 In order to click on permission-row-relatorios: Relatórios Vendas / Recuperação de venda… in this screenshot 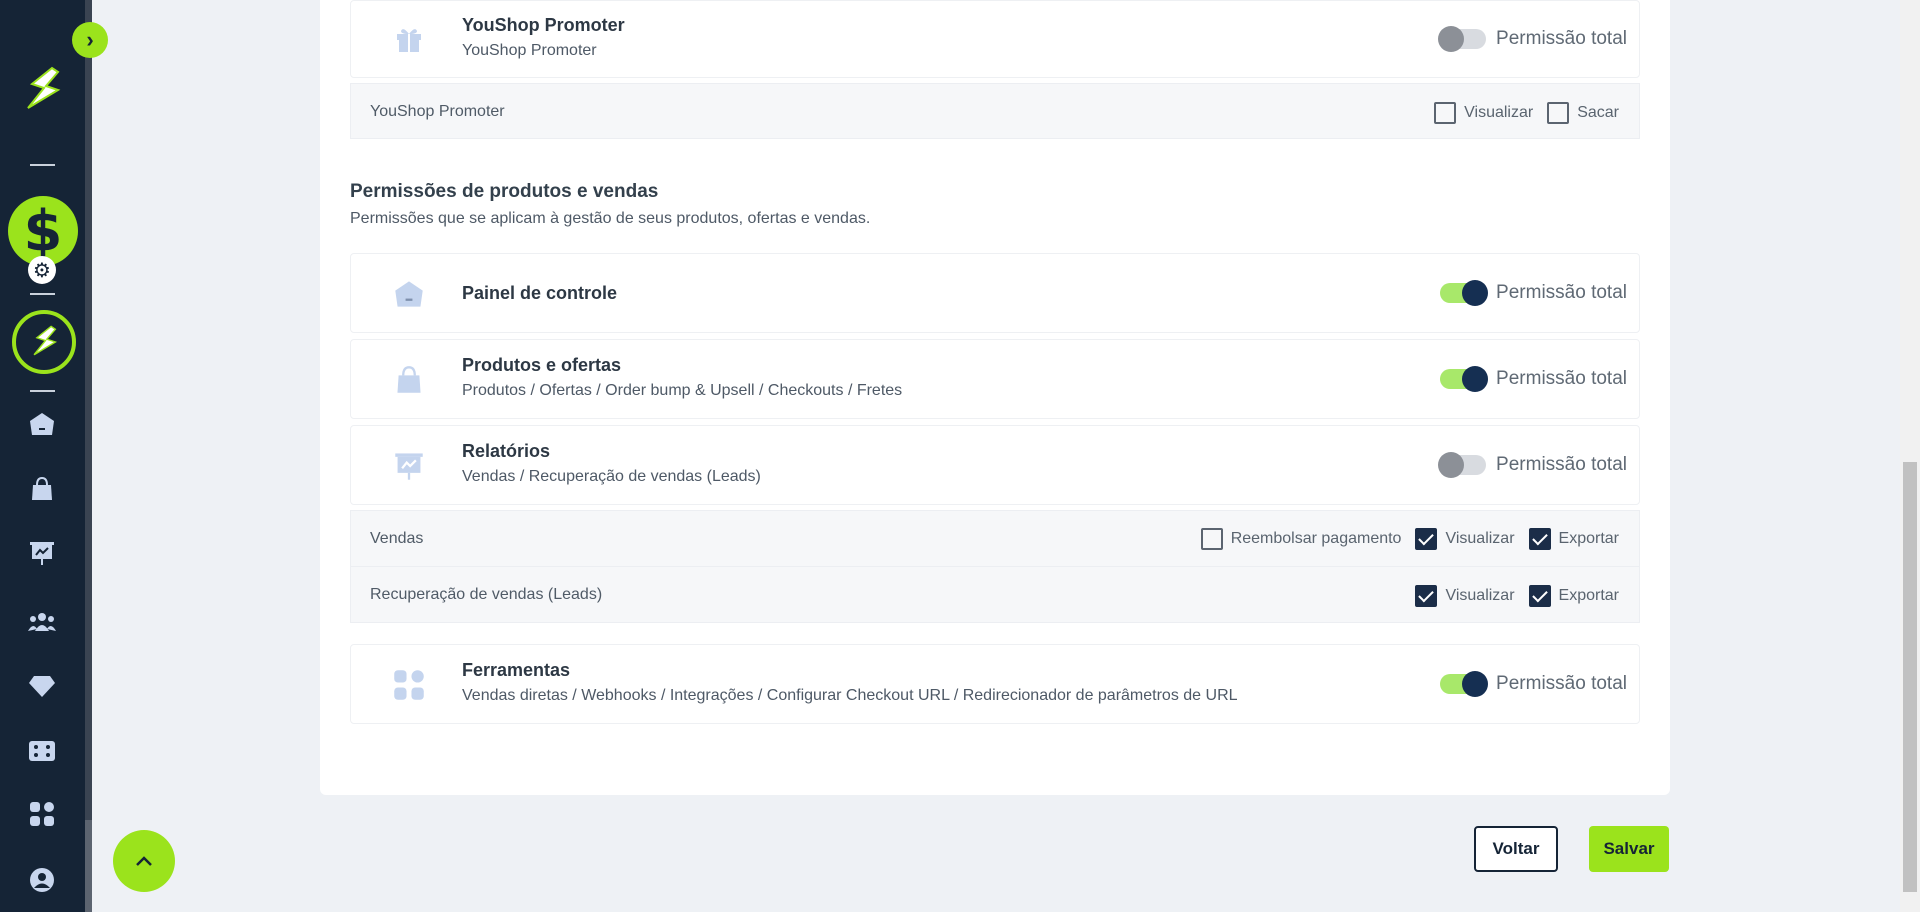, I will do `click(995, 465)`.